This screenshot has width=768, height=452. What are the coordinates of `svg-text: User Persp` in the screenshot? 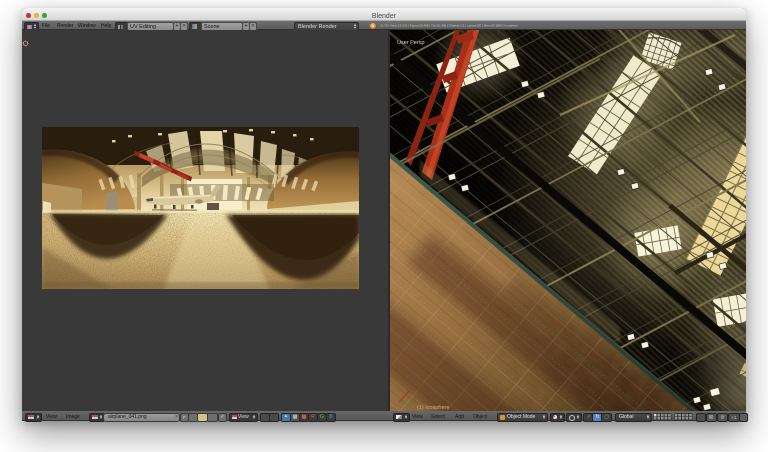 It's located at (411, 43).